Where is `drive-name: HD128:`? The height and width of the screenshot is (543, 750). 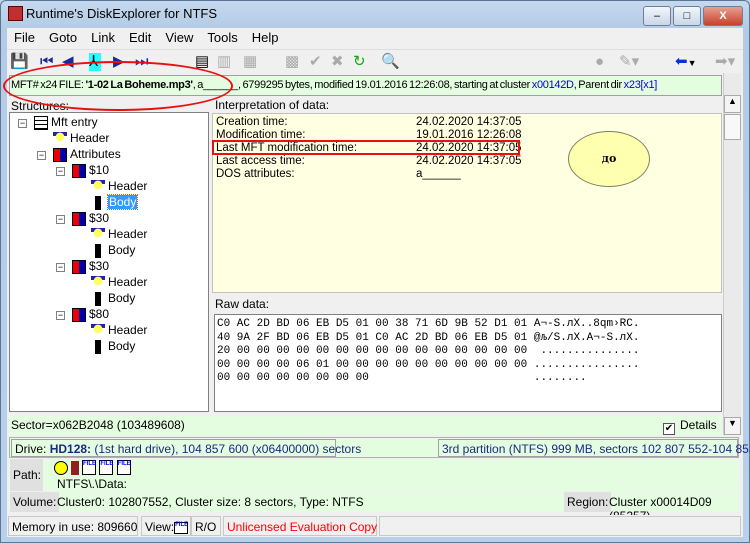 drive-name: HD128: is located at coordinates (70, 449).